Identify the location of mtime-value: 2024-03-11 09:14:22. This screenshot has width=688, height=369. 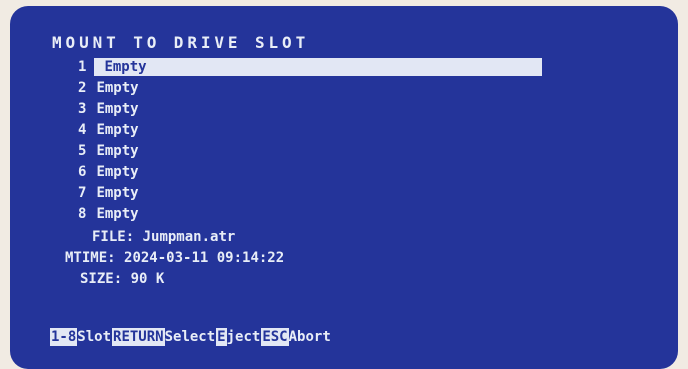
(204, 258).